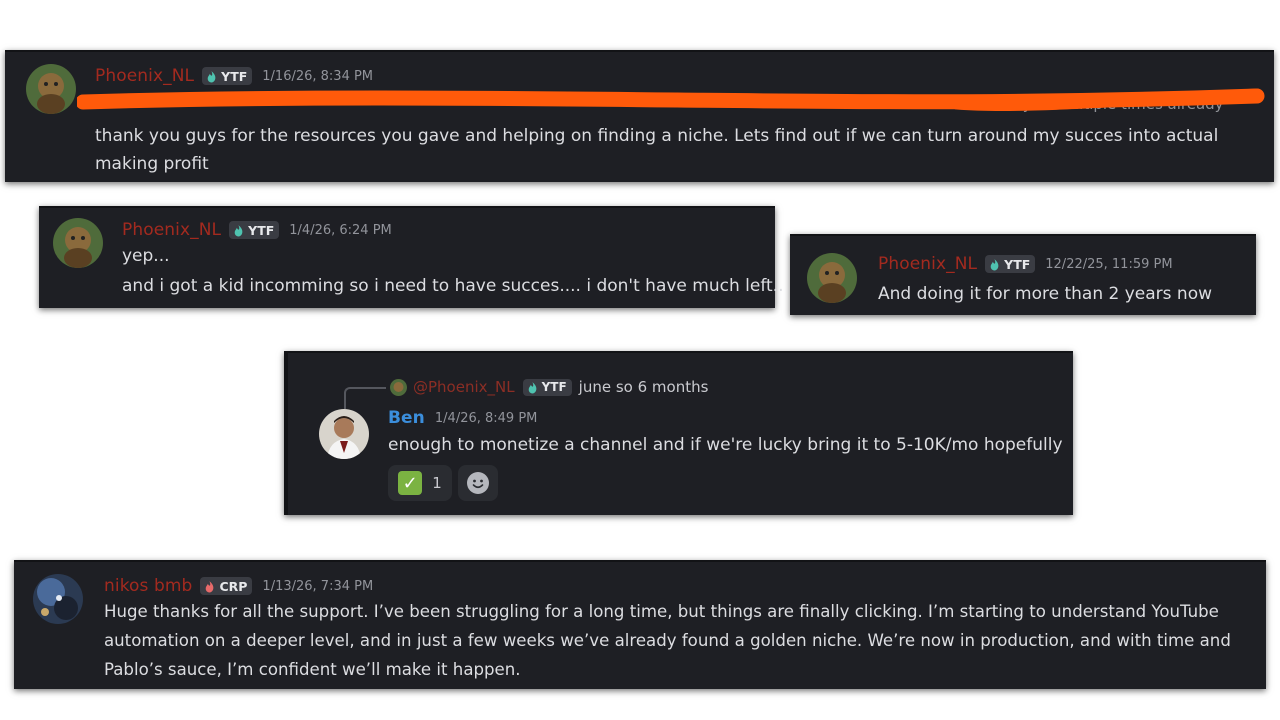 The width and height of the screenshot is (1280, 720). What do you see at coordinates (1109, 264) in the screenshot?
I see `timestamp: 12/22/25, 11:59 PM` at bounding box center [1109, 264].